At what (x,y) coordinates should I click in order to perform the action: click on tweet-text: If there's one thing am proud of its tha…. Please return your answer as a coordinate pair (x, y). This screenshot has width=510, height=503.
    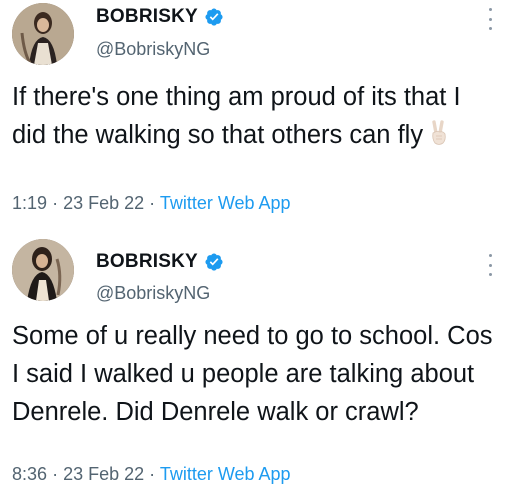
    Looking at the image, I should click on (254, 116).